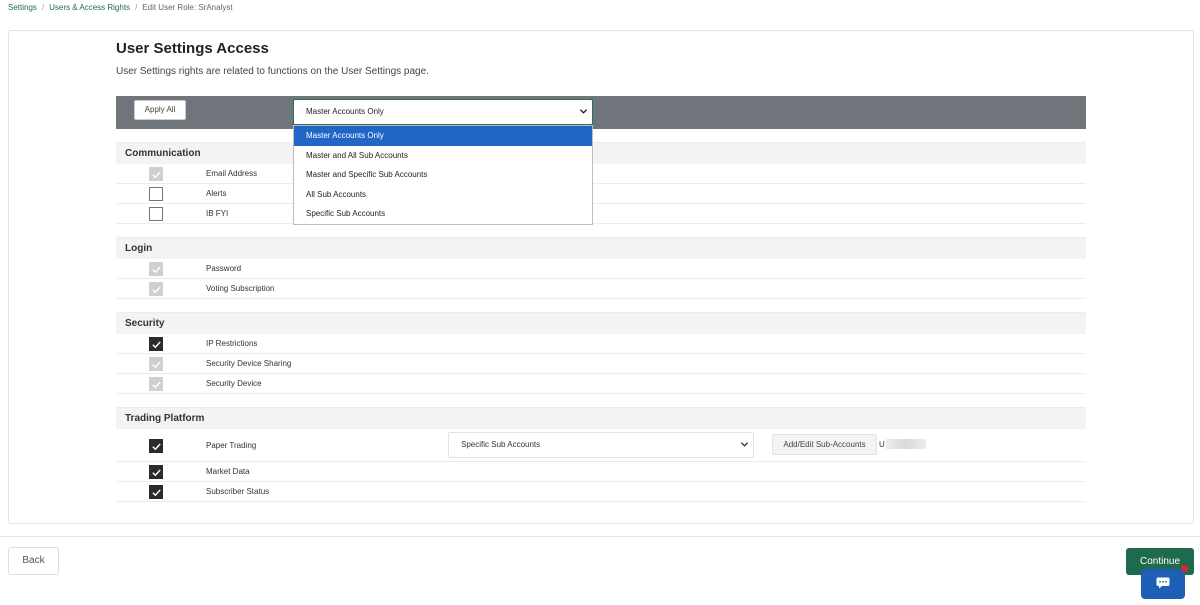 The width and height of the screenshot is (1200, 605). I want to click on footer-divider, so click(600, 536).